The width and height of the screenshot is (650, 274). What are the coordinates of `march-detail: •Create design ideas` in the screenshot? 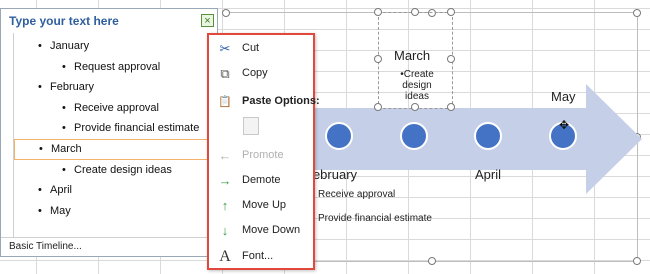 It's located at (417, 85).